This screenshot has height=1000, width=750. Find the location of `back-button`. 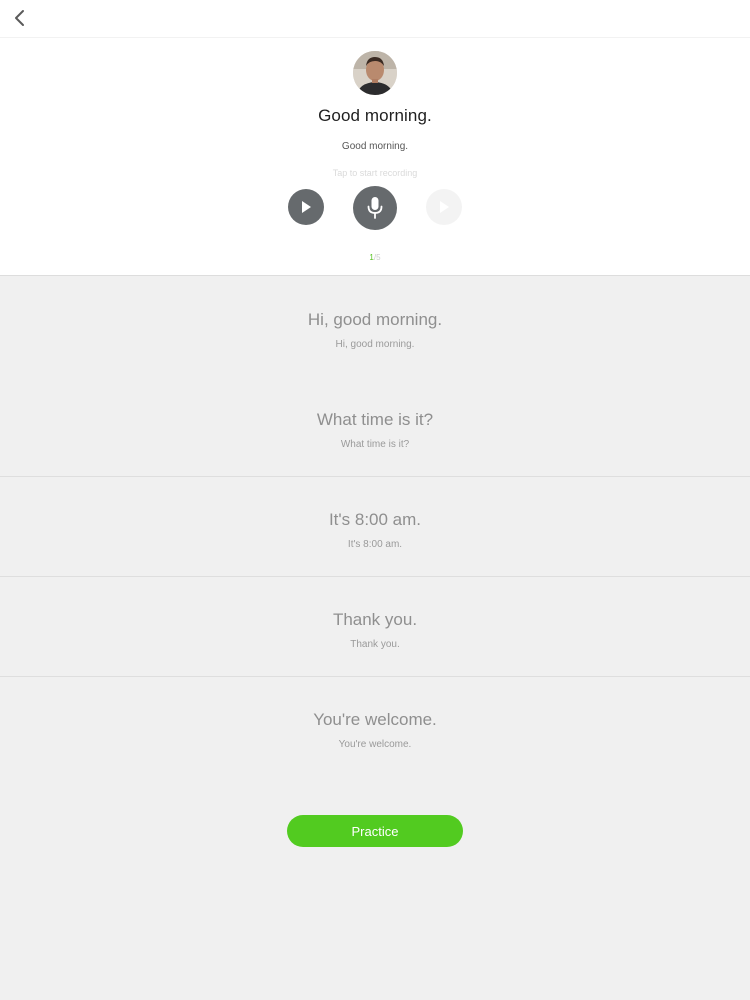

back-button is located at coordinates (20, 18).